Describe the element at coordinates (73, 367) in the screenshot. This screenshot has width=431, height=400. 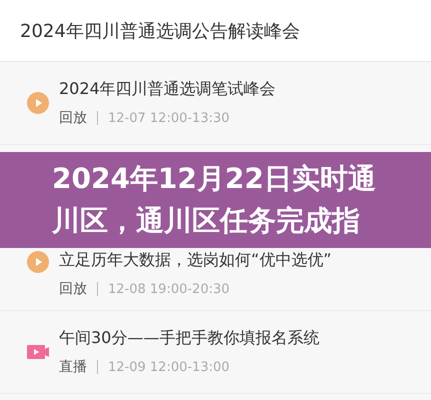
I see `session-status: 直播` at that location.